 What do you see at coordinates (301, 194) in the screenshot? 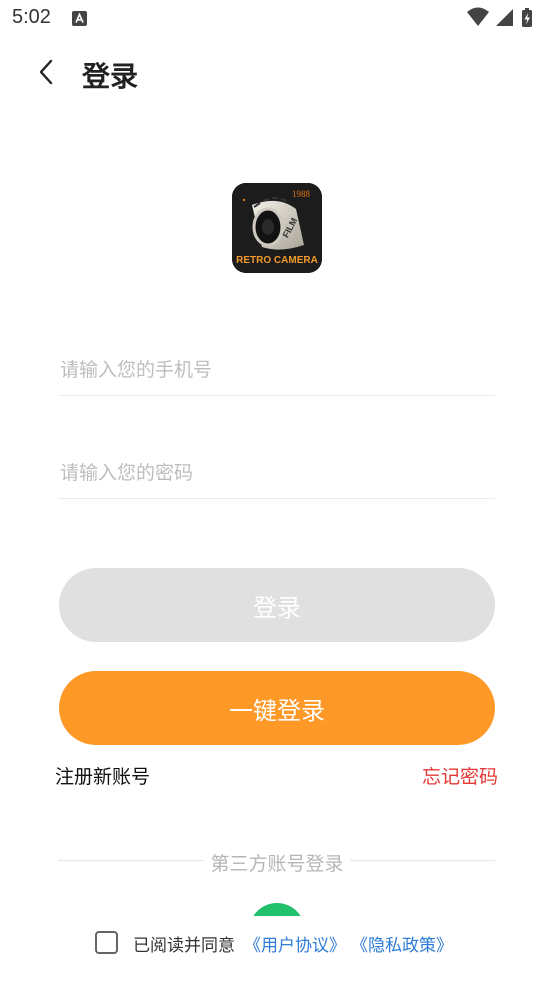
I see `logo-year-text: 1988` at bounding box center [301, 194].